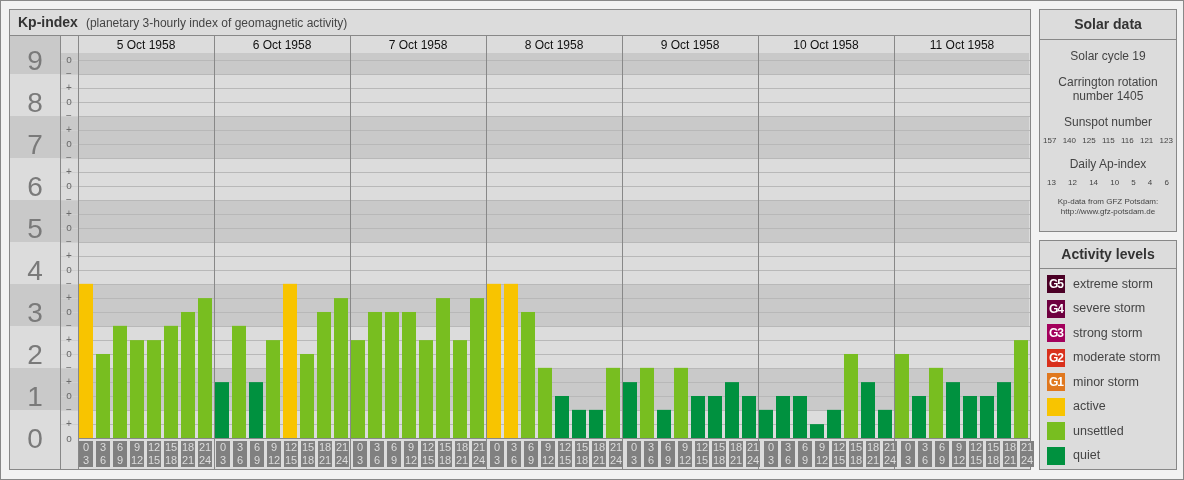 The width and height of the screenshot is (1184, 480). What do you see at coordinates (1108, 164) in the screenshot?
I see `ap-label: Daily Ap-index` at bounding box center [1108, 164].